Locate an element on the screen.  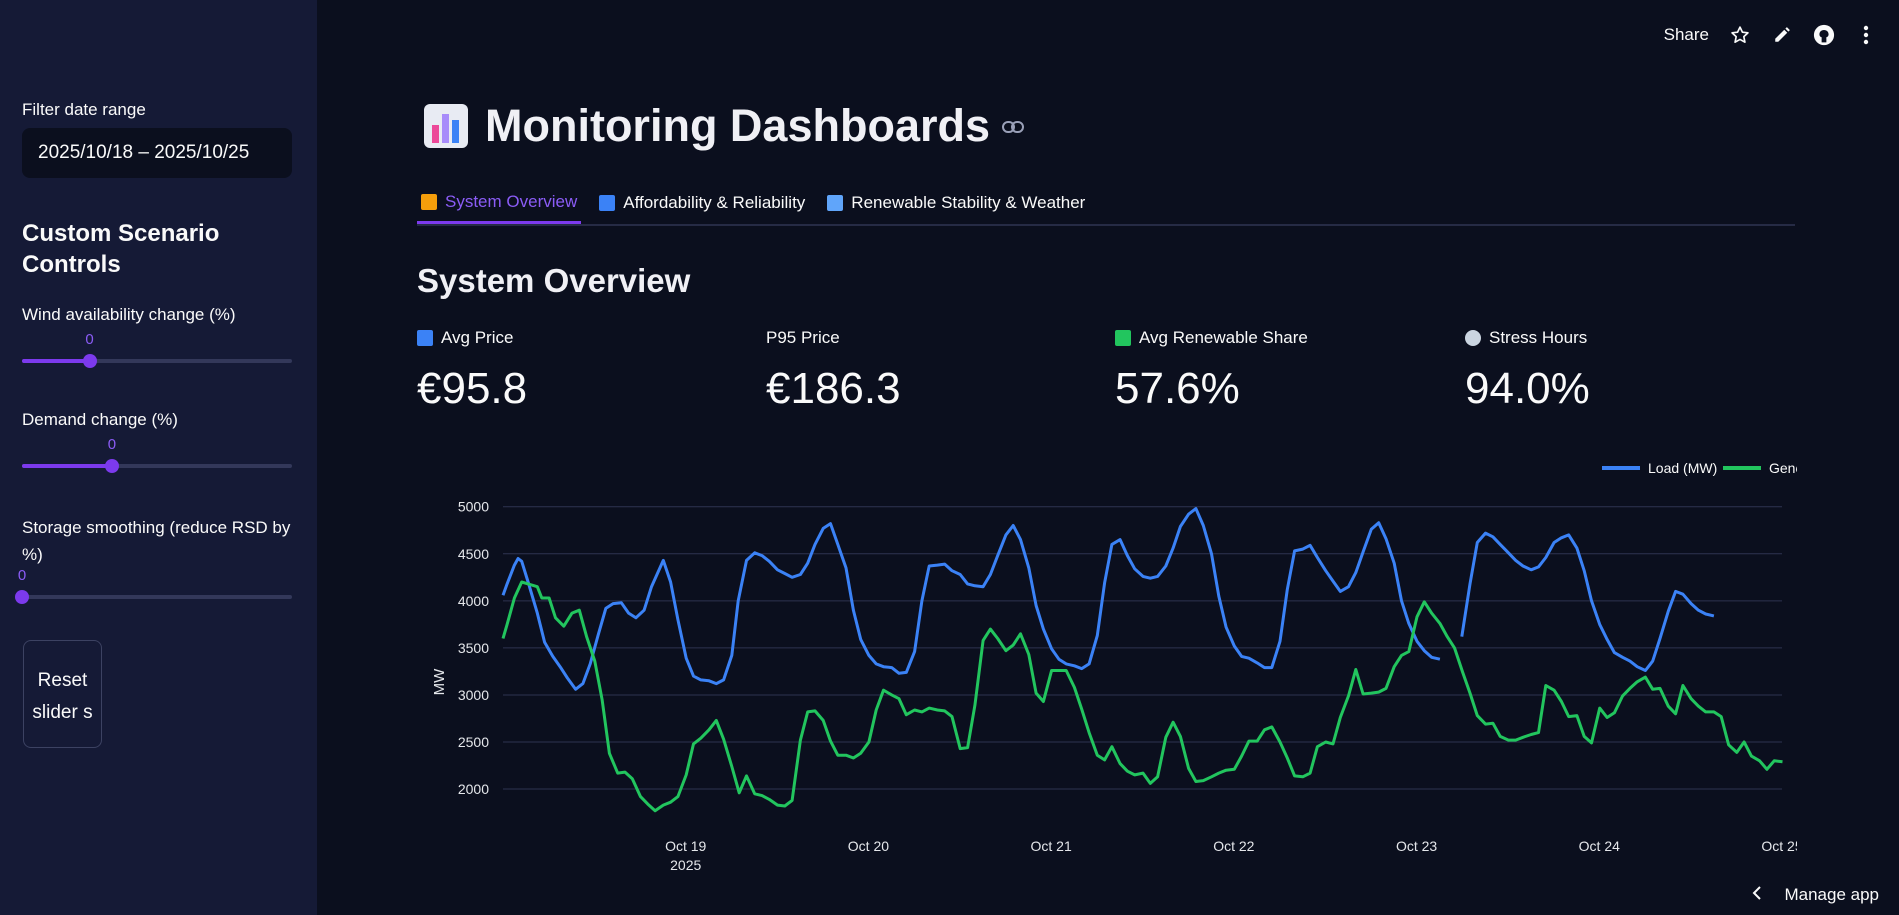
section-title: System Overview is located at coordinates (554, 280).